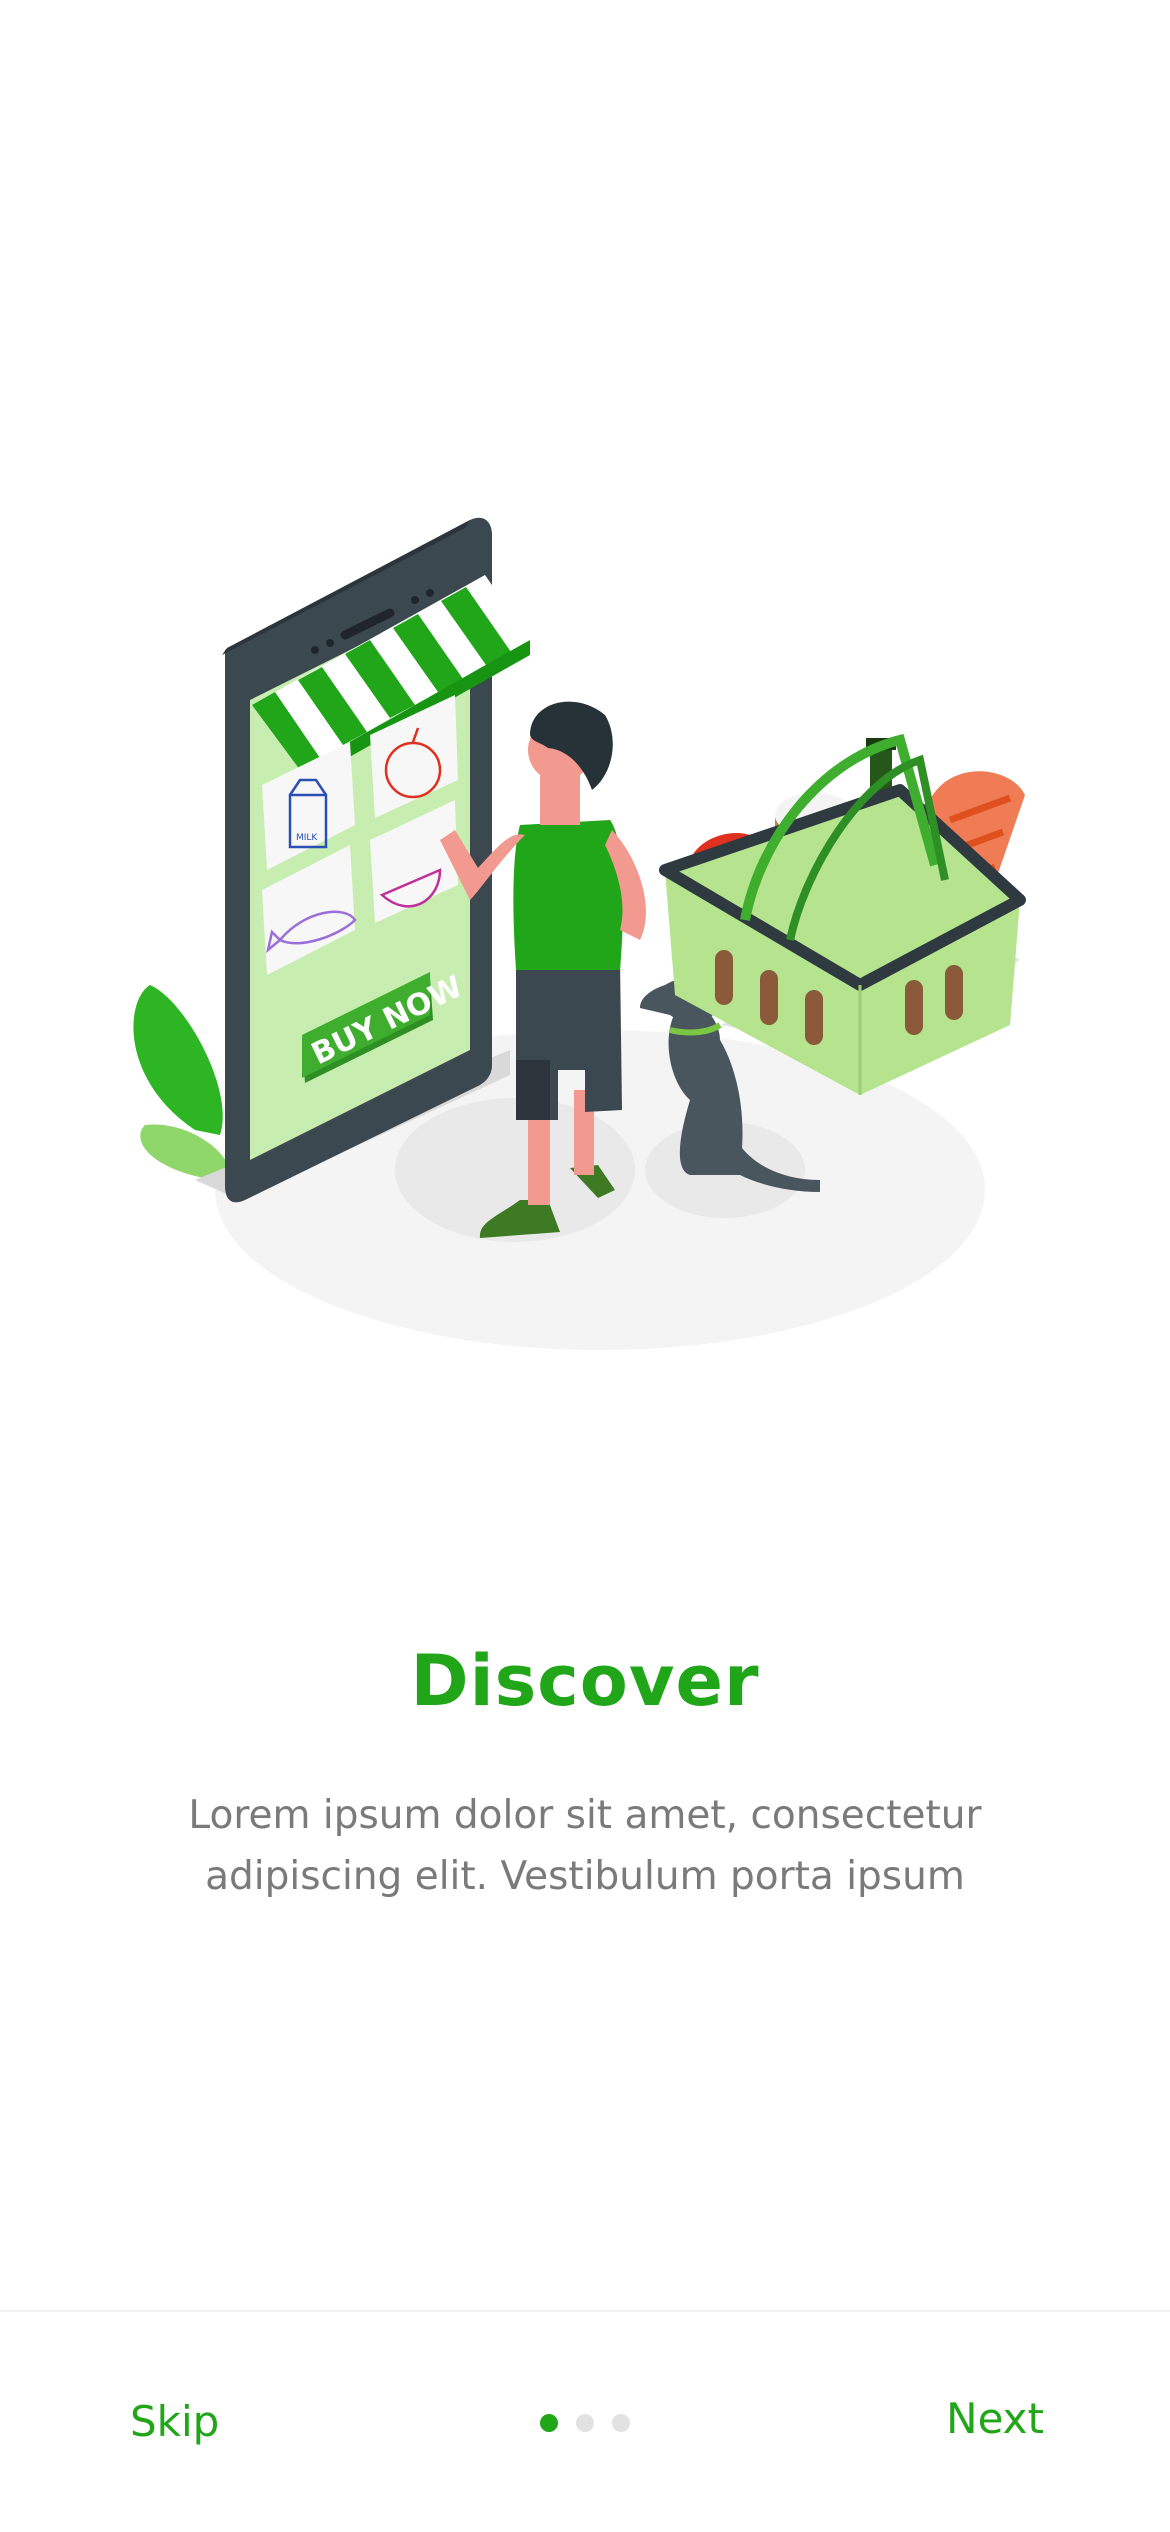 This screenshot has height=2532, width=1170. Describe the element at coordinates (549, 2423) in the screenshot. I see `page-dot-1-active` at that location.